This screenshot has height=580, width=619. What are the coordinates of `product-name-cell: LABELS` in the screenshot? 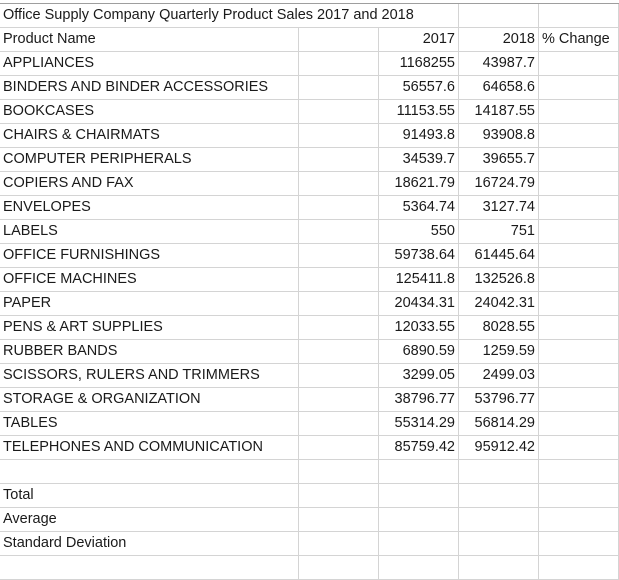 It's located at (149, 231).